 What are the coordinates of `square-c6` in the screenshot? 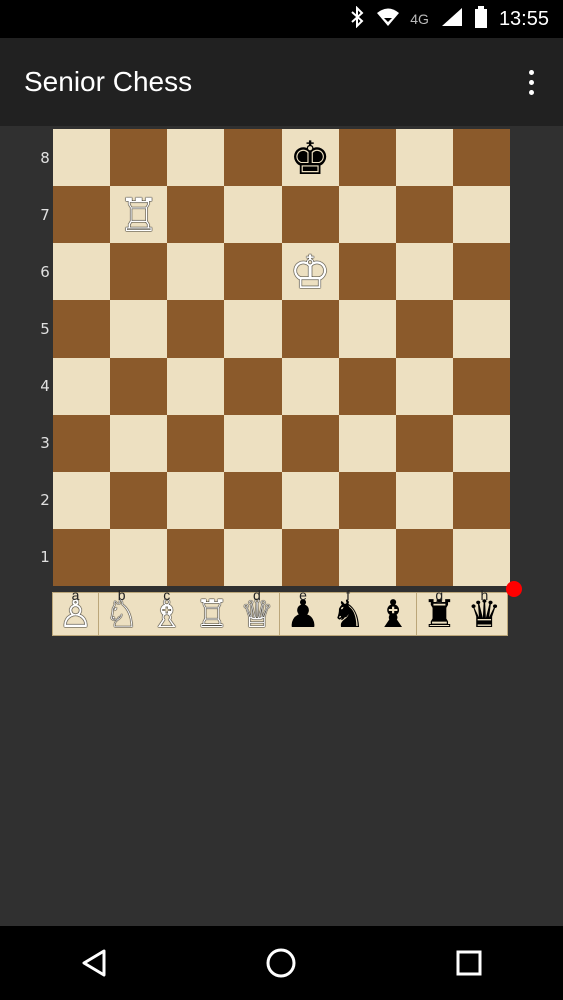 It's located at (196, 272).